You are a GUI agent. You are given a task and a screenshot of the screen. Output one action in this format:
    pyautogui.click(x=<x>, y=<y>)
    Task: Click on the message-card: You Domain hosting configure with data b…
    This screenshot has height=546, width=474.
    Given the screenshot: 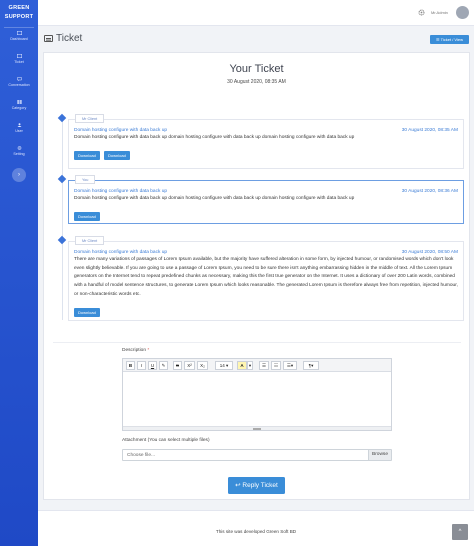 What is the action you would take?
    pyautogui.click(x=266, y=199)
    